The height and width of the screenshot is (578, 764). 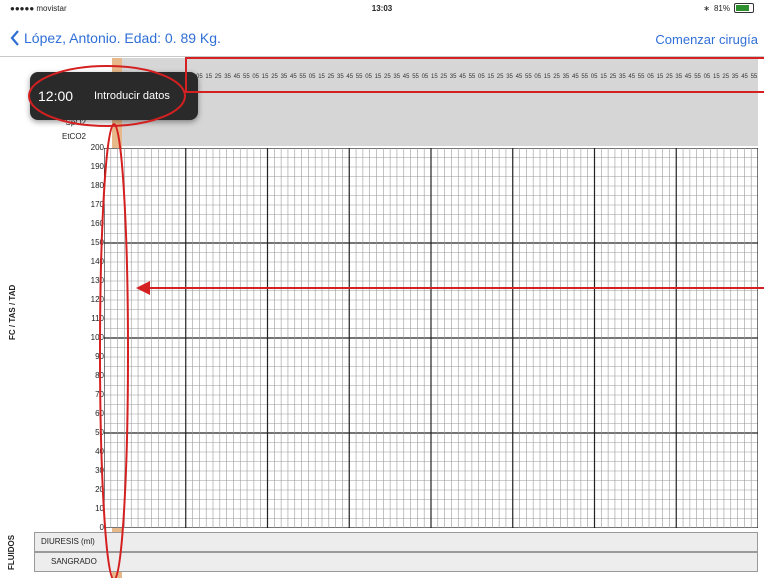 What do you see at coordinates (132, 96) in the screenshot?
I see `enter-data-button: Introducir datos` at bounding box center [132, 96].